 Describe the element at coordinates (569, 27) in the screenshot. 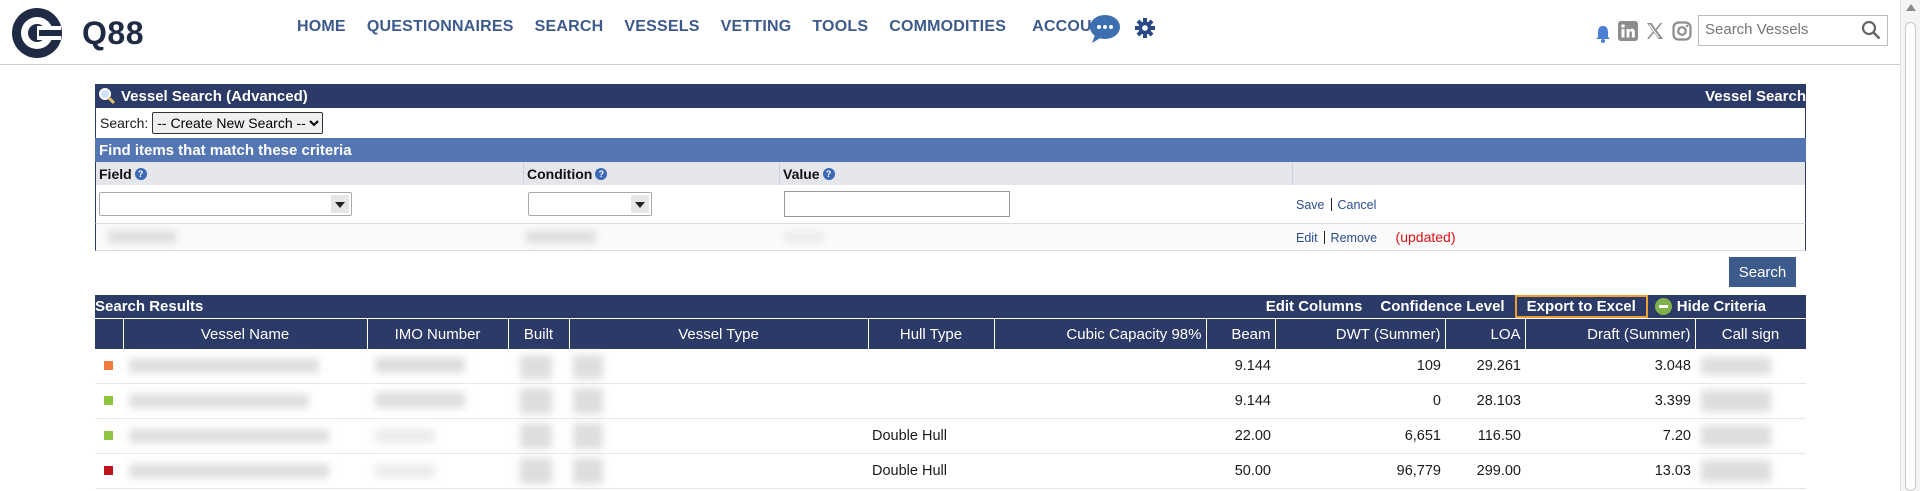

I see `nav-search: SEARCH` at that location.